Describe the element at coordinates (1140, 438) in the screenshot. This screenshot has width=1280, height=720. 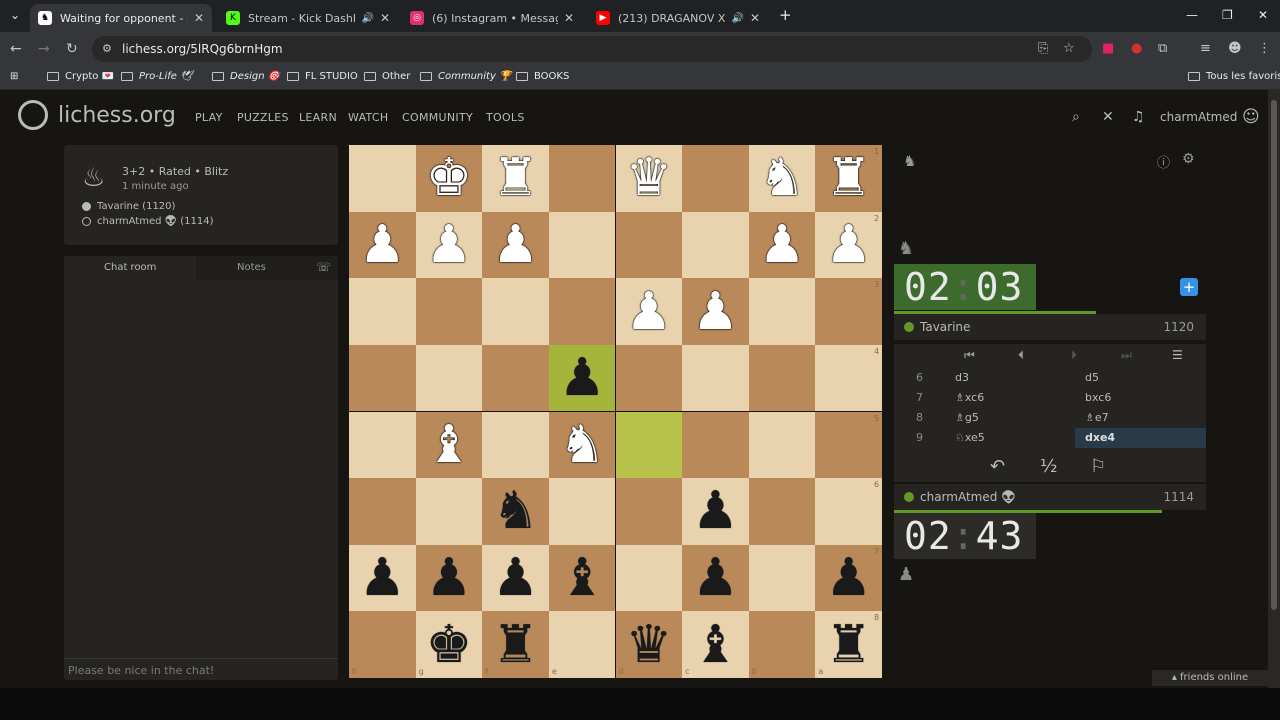
I see `black-move: dxe4` at that location.